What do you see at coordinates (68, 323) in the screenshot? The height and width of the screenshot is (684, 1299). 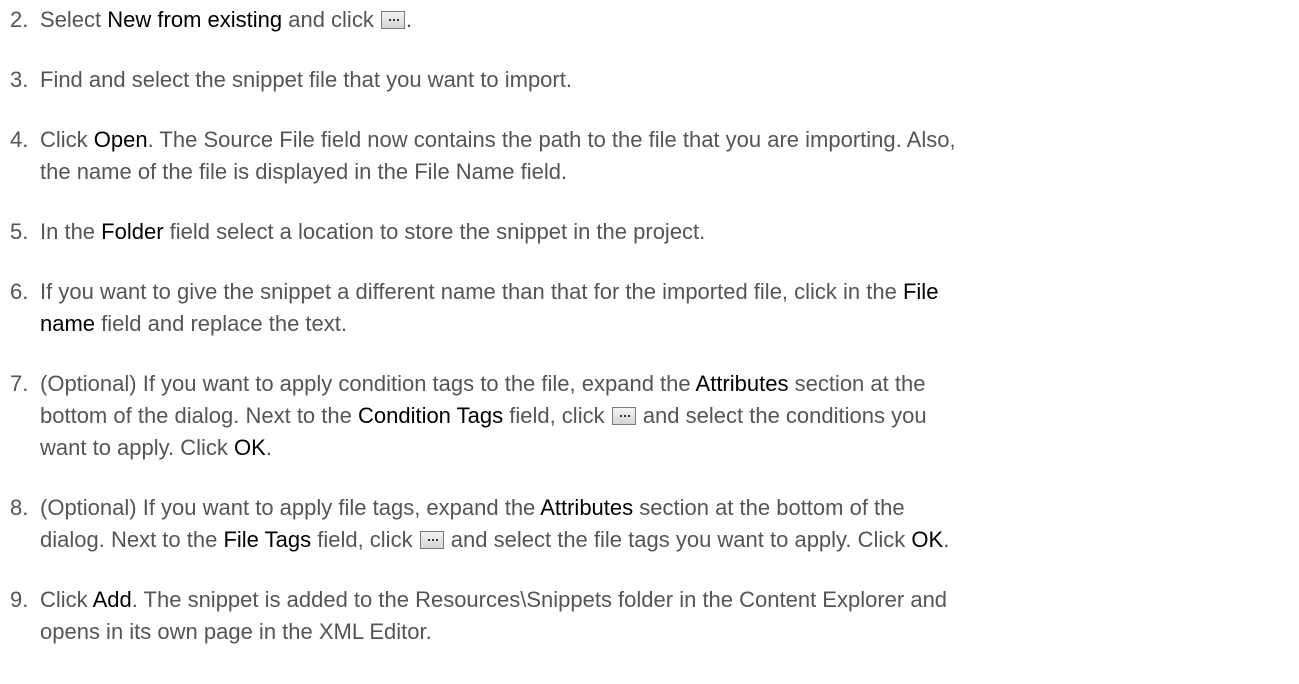 I see `ui-term: name` at bounding box center [68, 323].